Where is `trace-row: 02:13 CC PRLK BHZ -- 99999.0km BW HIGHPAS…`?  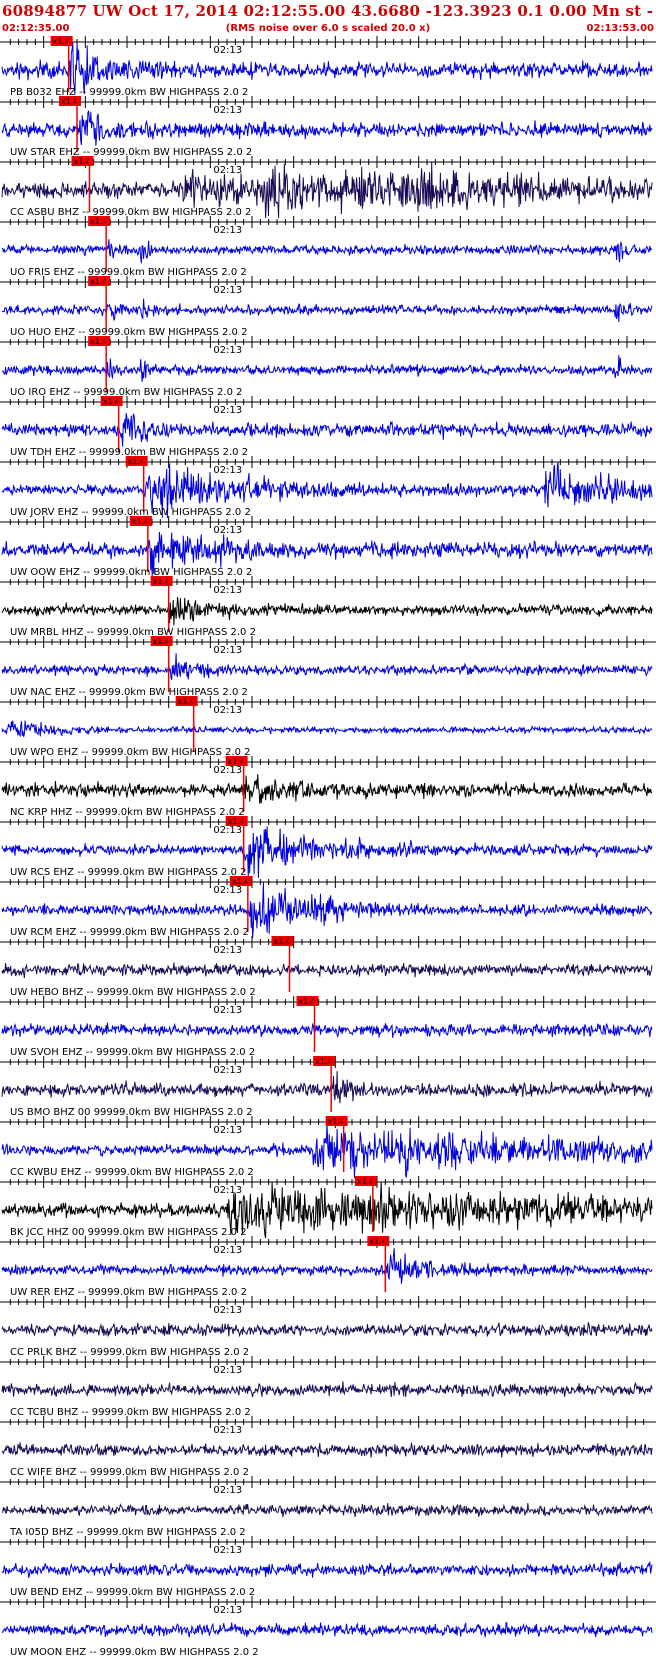 trace-row: 02:13 CC PRLK BHZ -- 99999.0km BW HIGHPAS… is located at coordinates (328, 1327).